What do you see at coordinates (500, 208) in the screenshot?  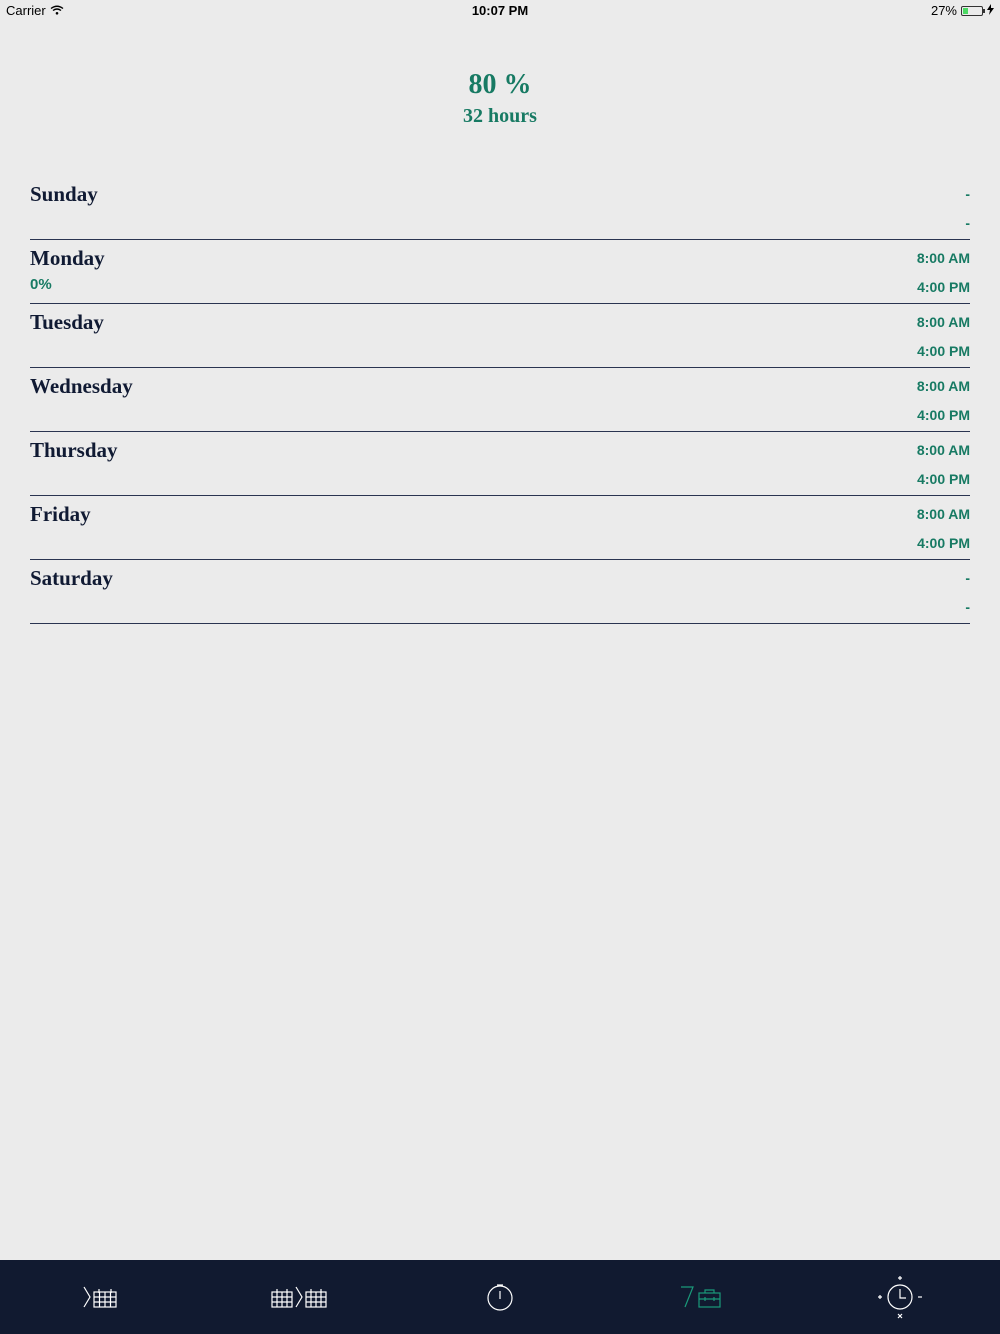 I see `day-row-sunday: Sunday - -` at bounding box center [500, 208].